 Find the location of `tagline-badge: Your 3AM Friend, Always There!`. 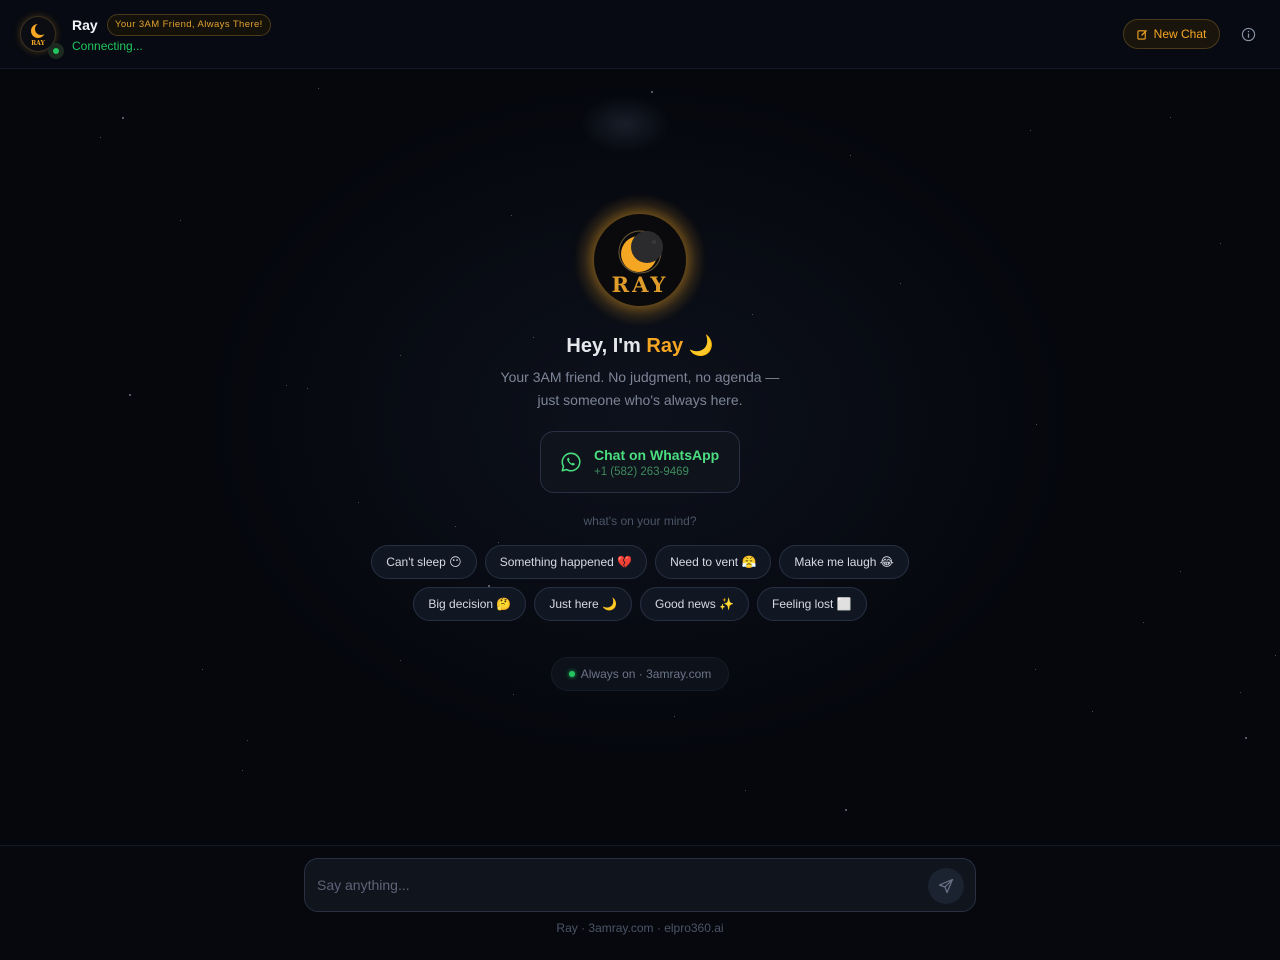

tagline-badge: Your 3AM Friend, Always There! is located at coordinates (189, 25).